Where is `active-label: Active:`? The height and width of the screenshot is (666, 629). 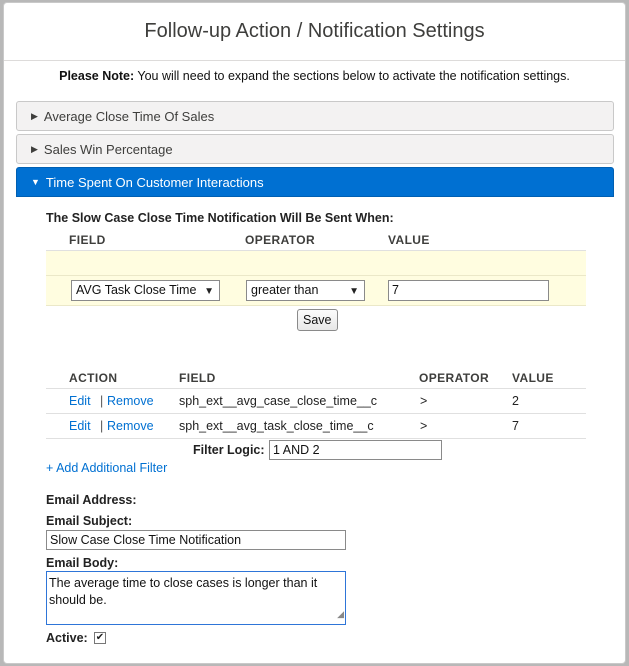 active-label: Active: is located at coordinates (67, 638).